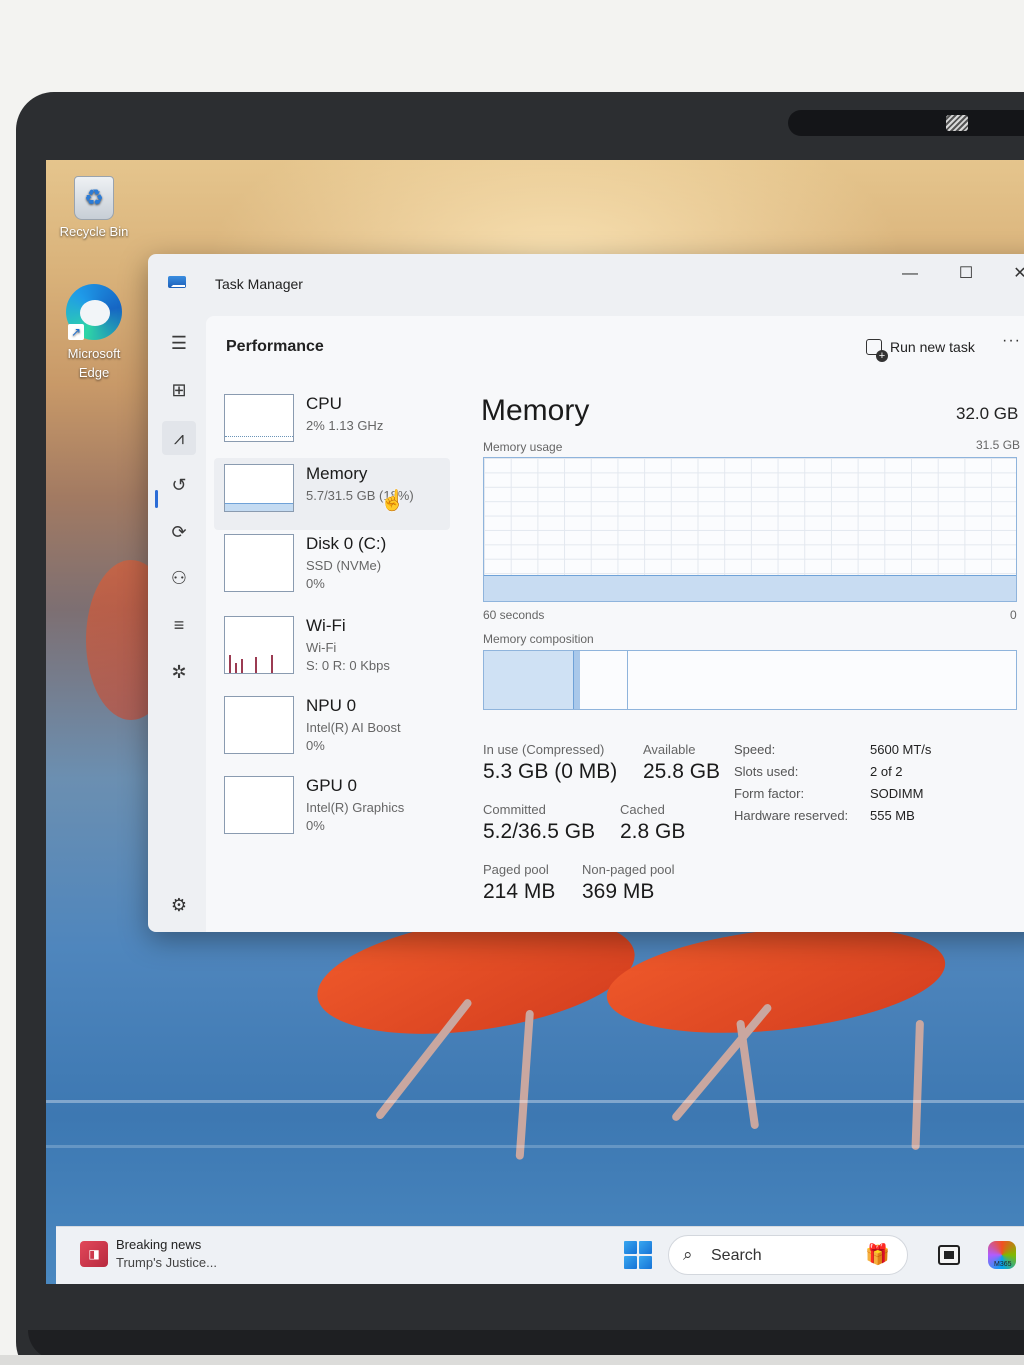 Image resolution: width=1024 pixels, height=1365 pixels. I want to click on committed-label: Committed, so click(514, 809).